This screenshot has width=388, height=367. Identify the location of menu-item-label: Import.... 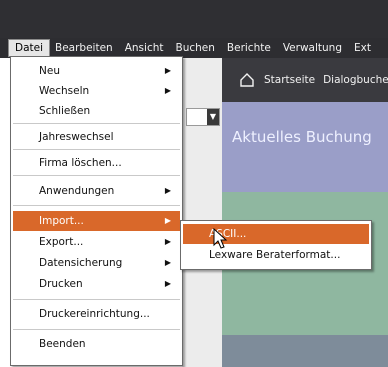
(61, 221).